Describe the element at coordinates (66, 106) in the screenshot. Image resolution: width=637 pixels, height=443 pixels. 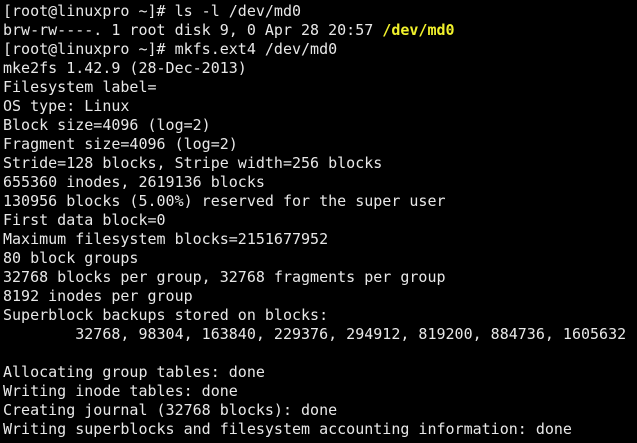
I see `output-line-os-type: OS type: Linux` at that location.